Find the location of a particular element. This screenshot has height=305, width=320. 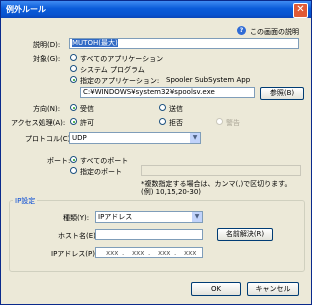

ip-address-label: IPアドレス(P): is located at coordinates (74, 254).